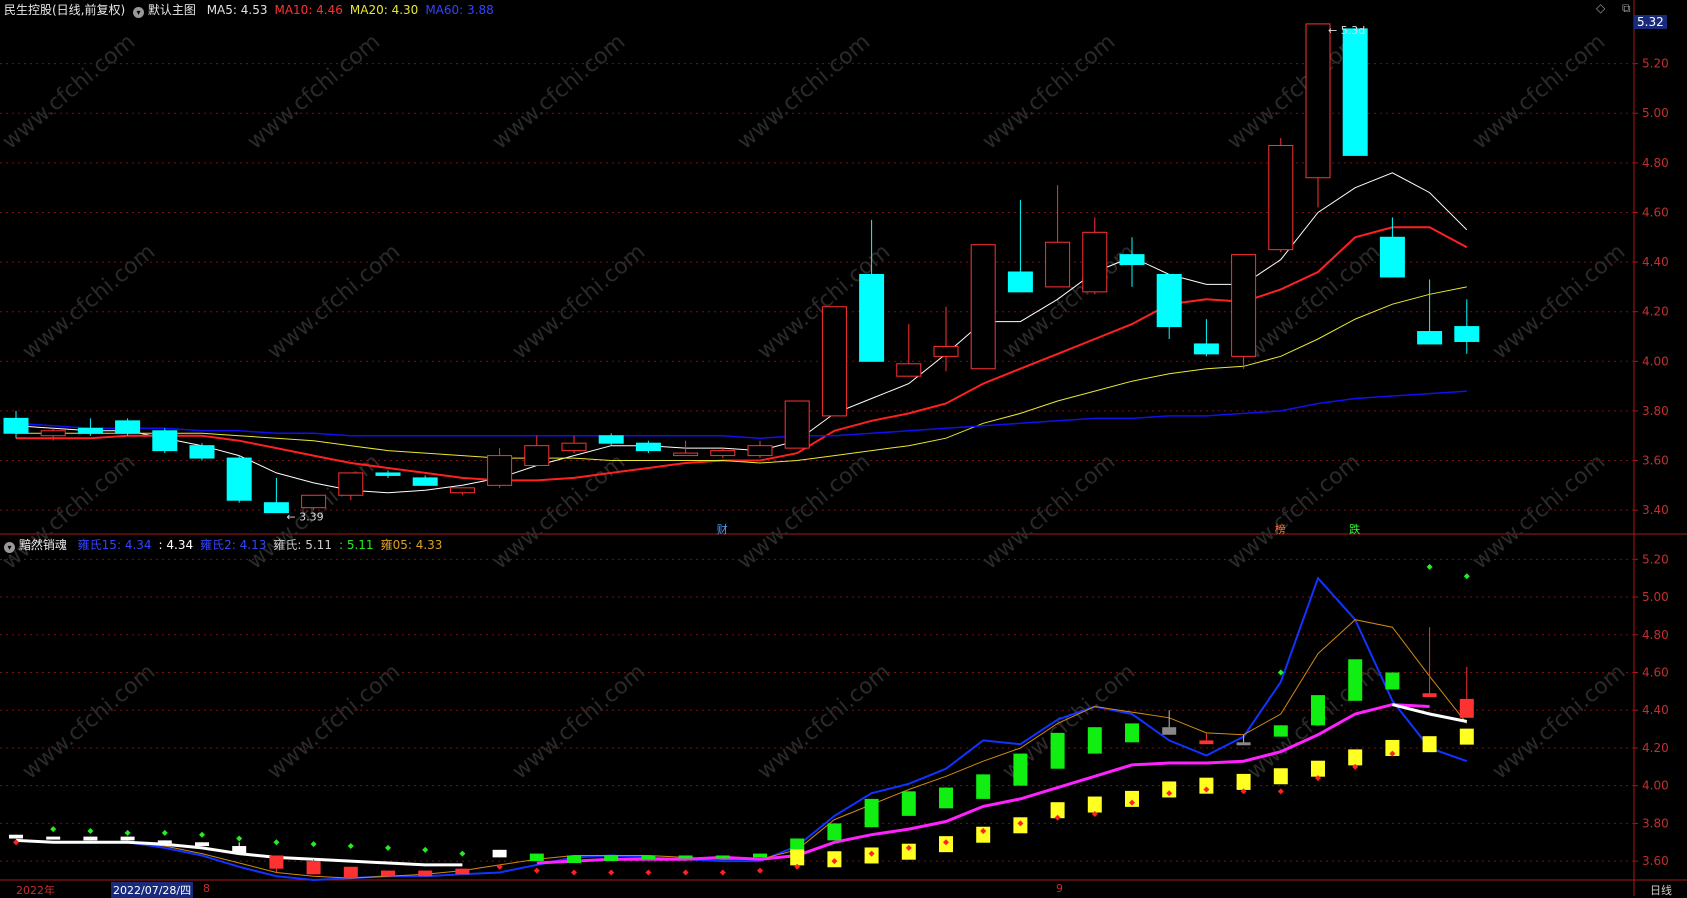 The width and height of the screenshot is (1687, 898). I want to click on main-chart-label: 默认主图, so click(172, 10).